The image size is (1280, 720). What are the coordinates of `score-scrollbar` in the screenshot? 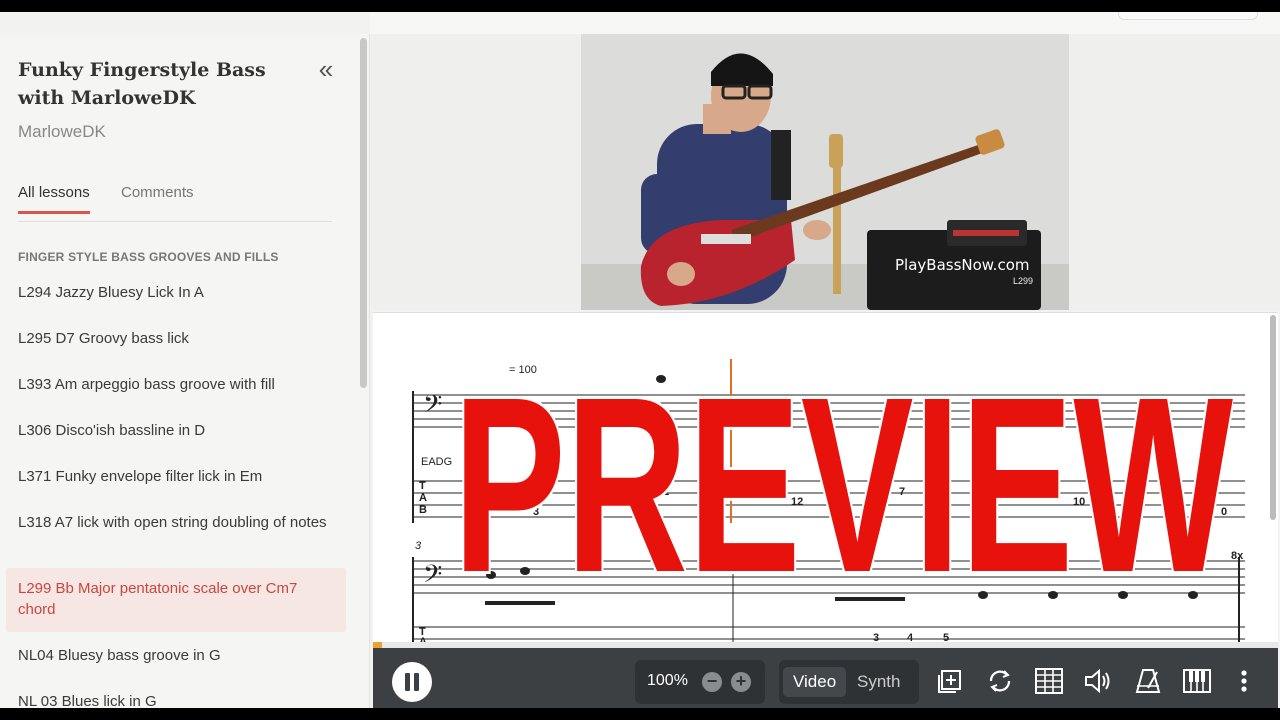 It's located at (1273, 417).